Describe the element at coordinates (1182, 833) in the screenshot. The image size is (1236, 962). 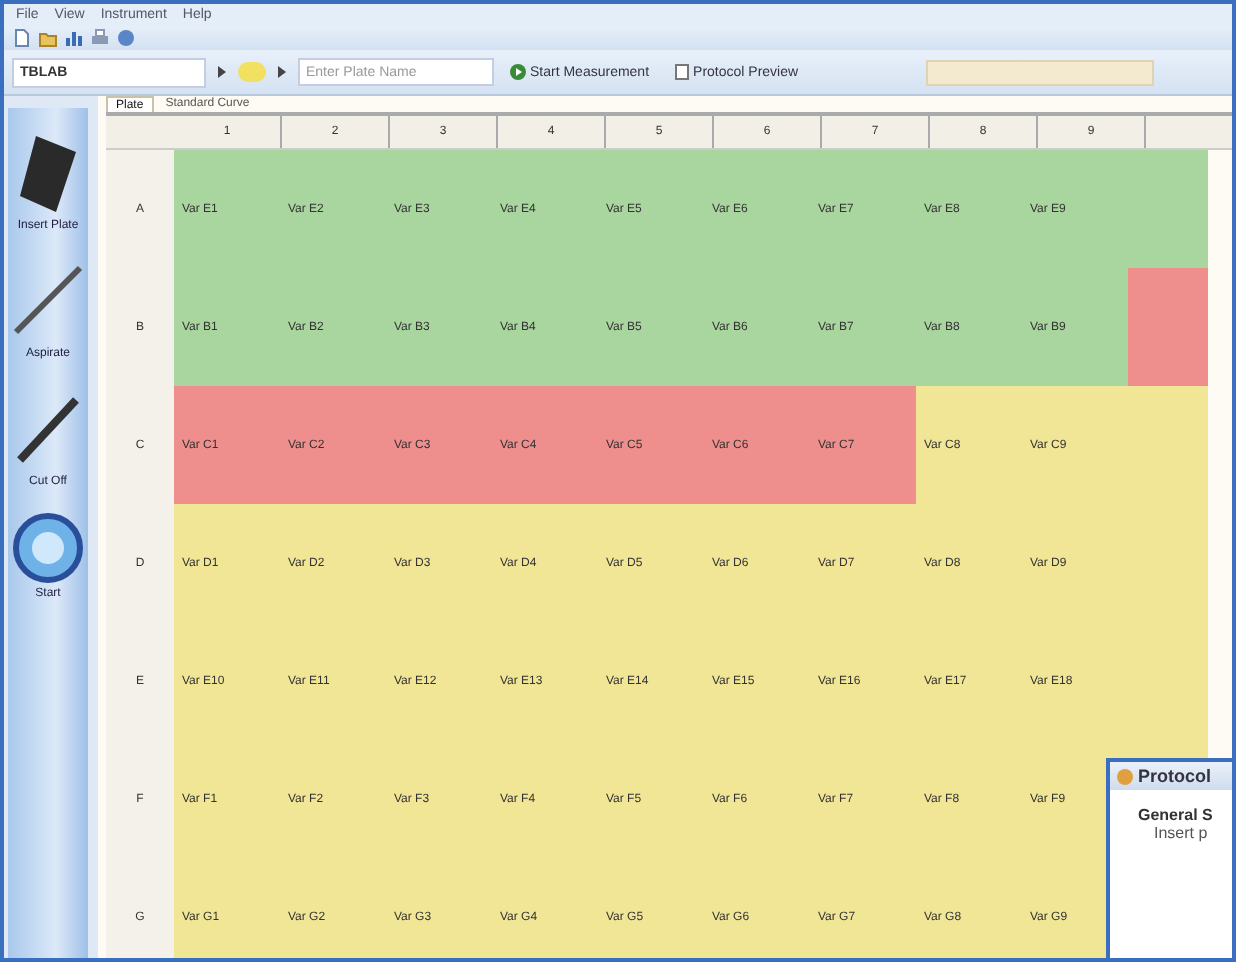
I see `dialog-text: Insert p` at that location.